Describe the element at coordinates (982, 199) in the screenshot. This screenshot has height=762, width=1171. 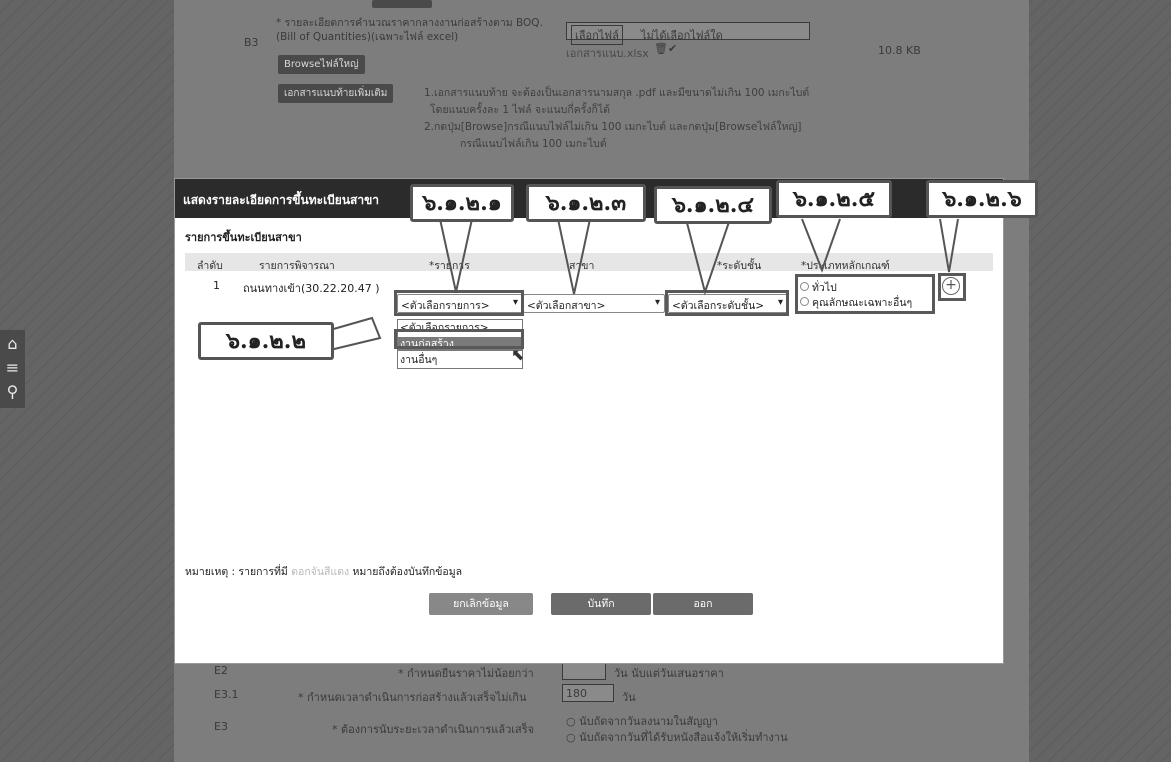
I see `callout-6-1-2-6: ๖.๑.๒.๖` at that location.